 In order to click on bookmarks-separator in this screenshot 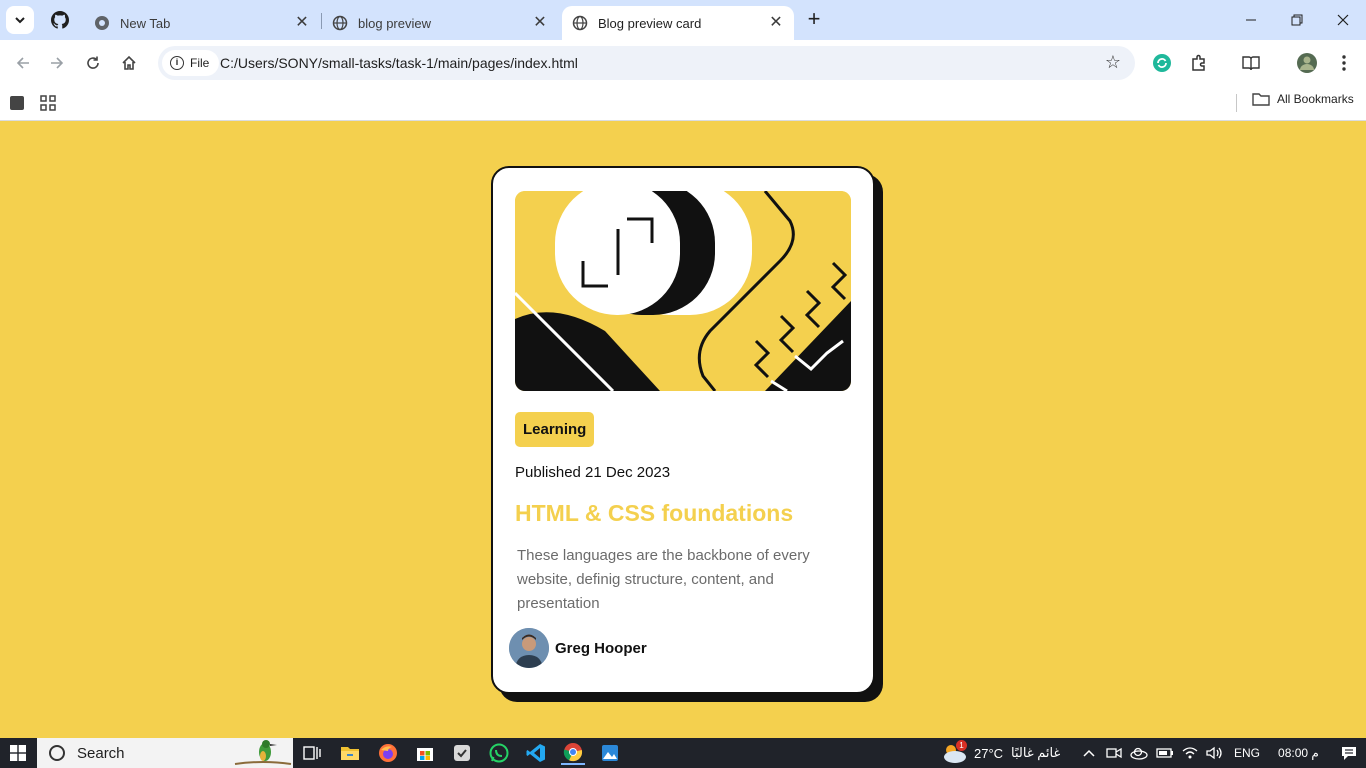, I will do `click(1236, 103)`.